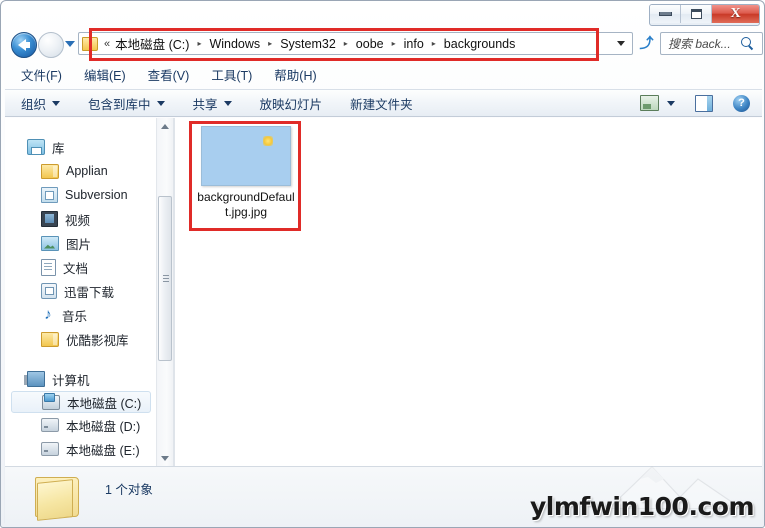  What do you see at coordinates (24, 45) in the screenshot?
I see `back-button` at bounding box center [24, 45].